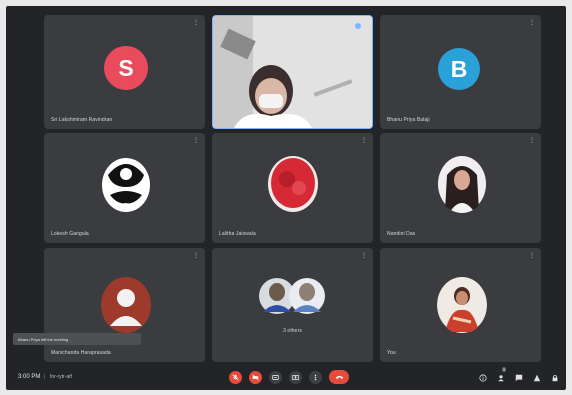  I want to click on participant-tile-self: ⋮ You, so click(460, 305).